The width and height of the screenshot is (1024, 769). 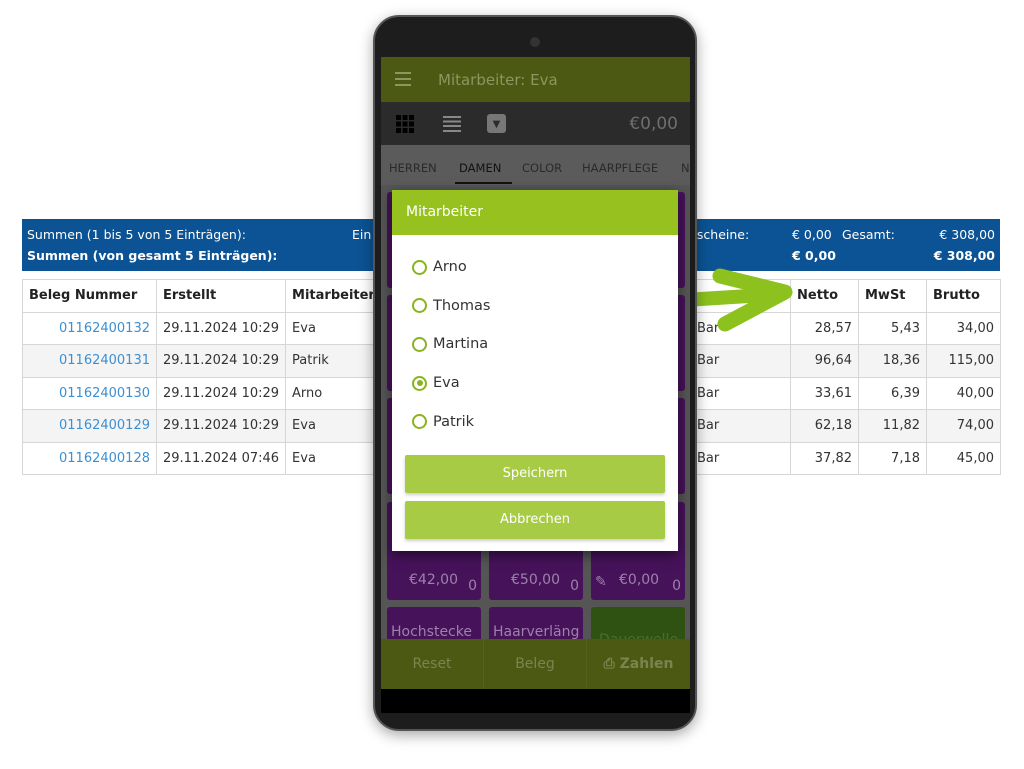 What do you see at coordinates (535, 212) in the screenshot?
I see `dialog-title: Mitarbeiter` at bounding box center [535, 212].